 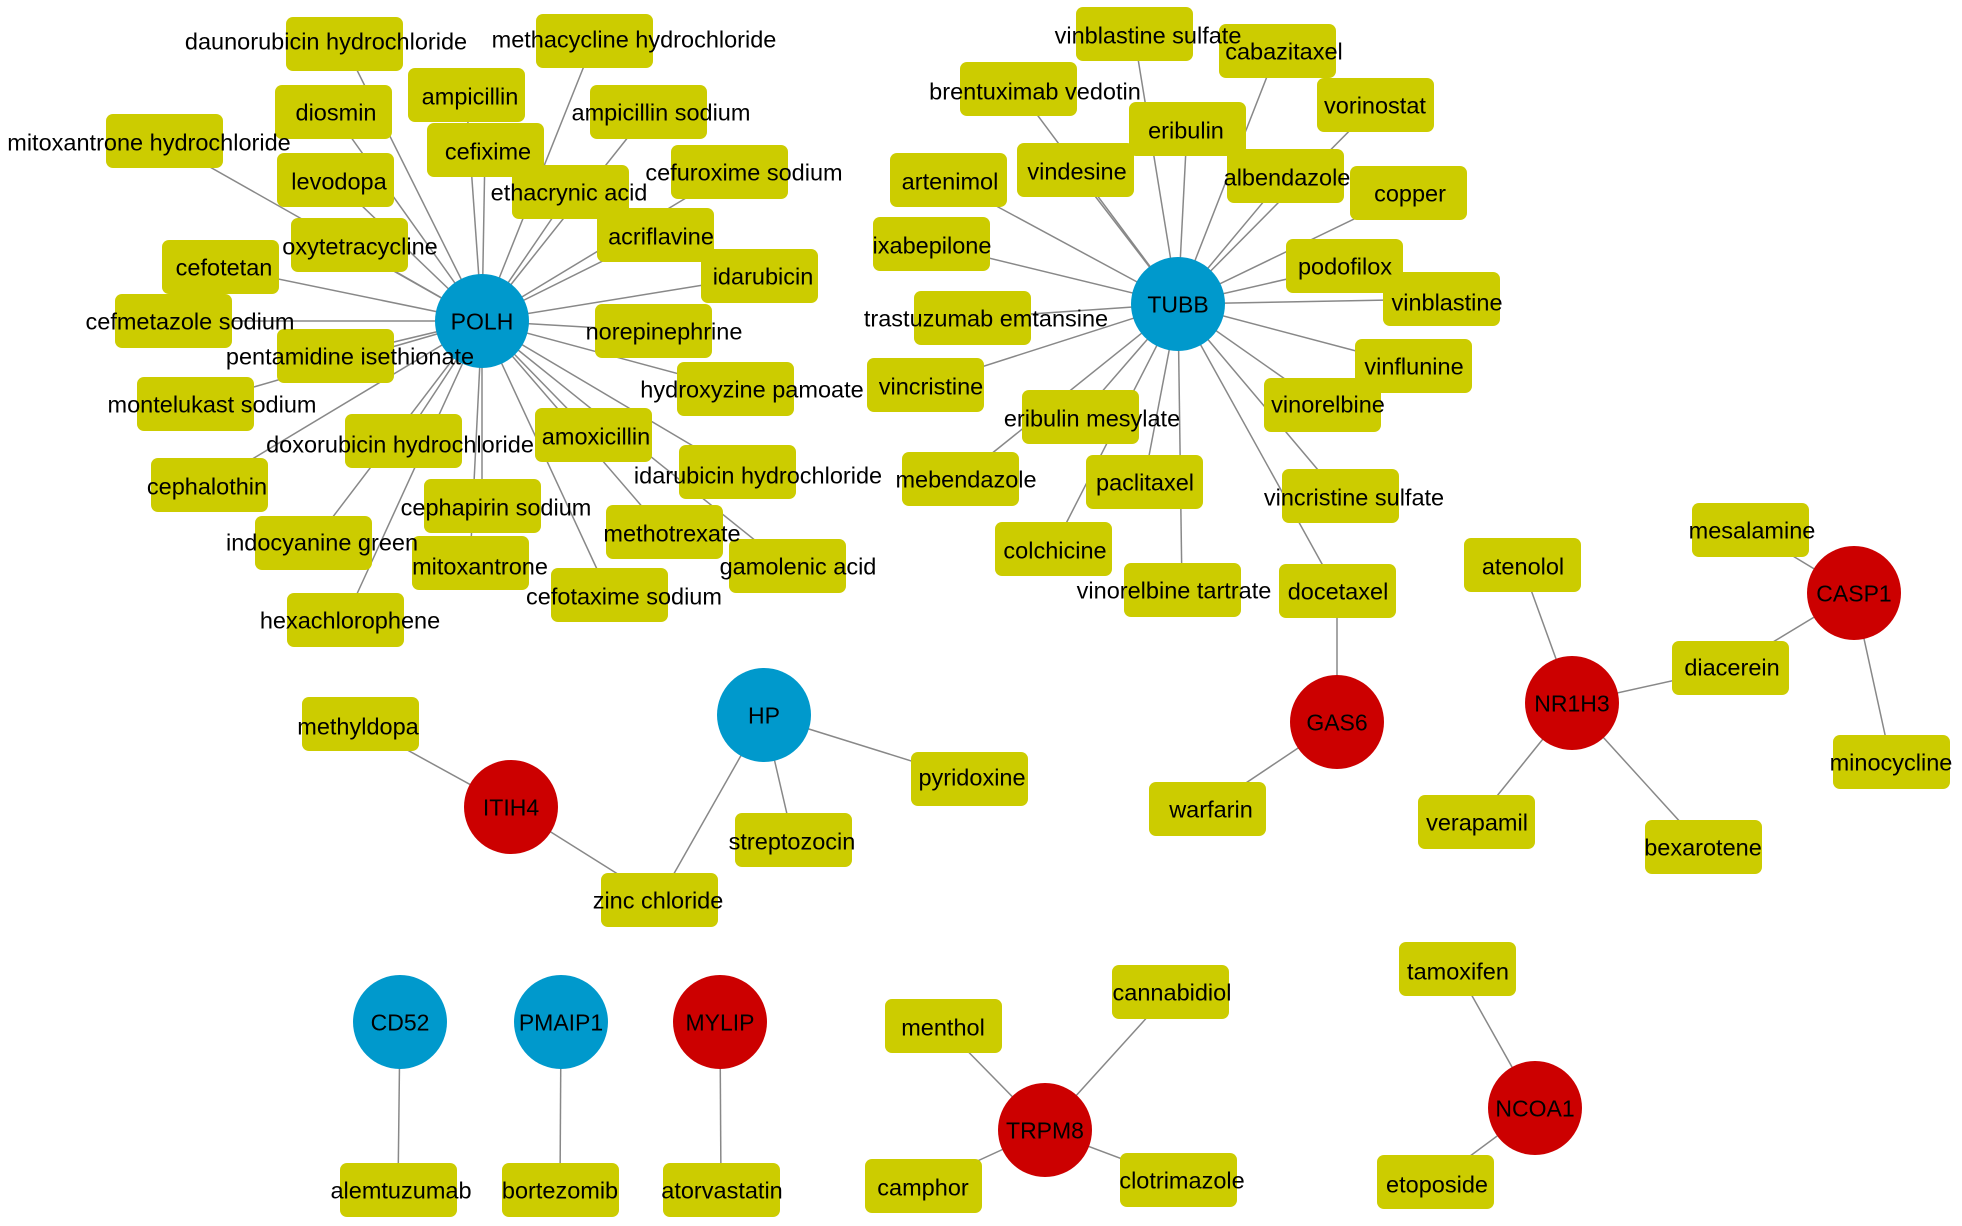 What do you see at coordinates (661, 112) in the screenshot?
I see `drug-label: ampicillin sodium` at bounding box center [661, 112].